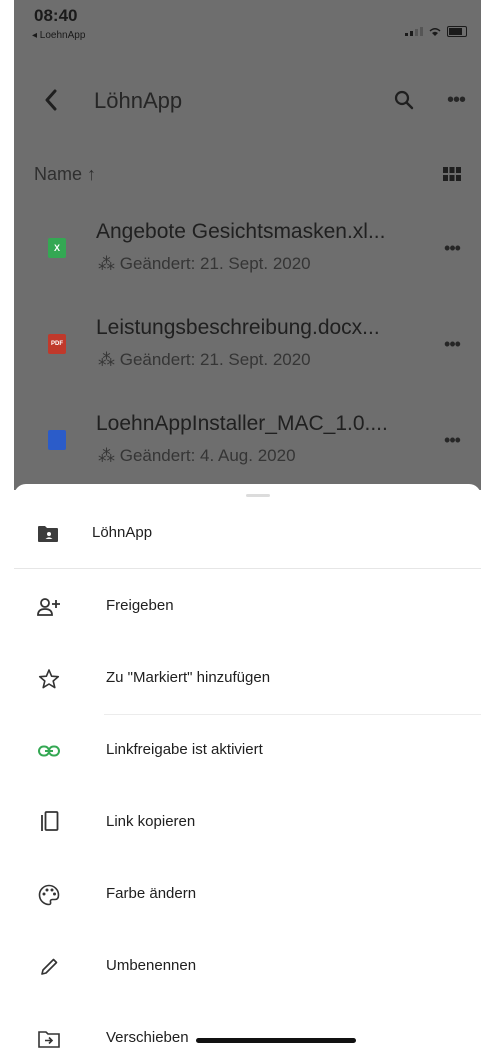 The width and height of the screenshot is (481, 1052). I want to click on sheet-header: LöhnApp, so click(247, 535).